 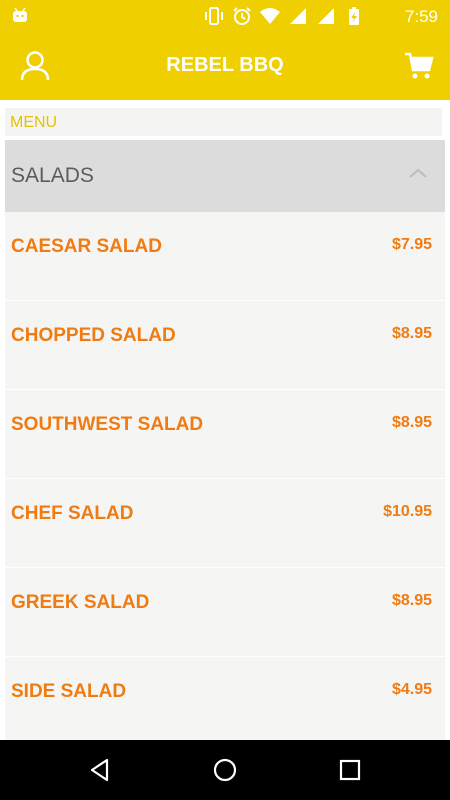 I want to click on menu-item-name: SIDE SALAD, so click(x=69, y=691).